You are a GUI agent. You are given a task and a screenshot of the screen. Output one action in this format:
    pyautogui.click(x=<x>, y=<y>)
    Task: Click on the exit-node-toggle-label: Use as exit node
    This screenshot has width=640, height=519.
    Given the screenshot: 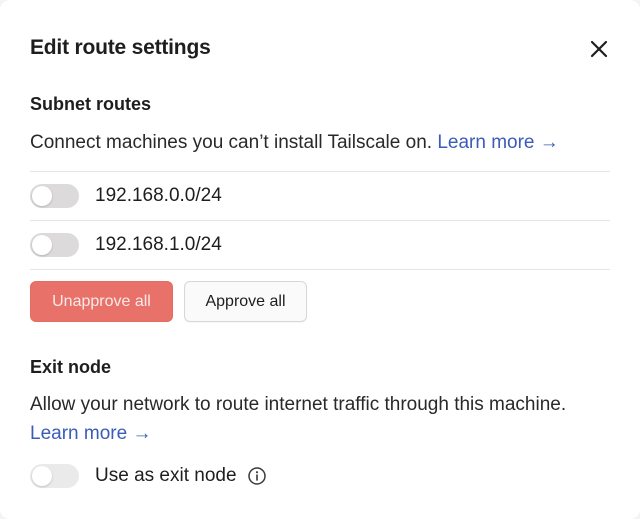 What is the action you would take?
    pyautogui.click(x=166, y=475)
    